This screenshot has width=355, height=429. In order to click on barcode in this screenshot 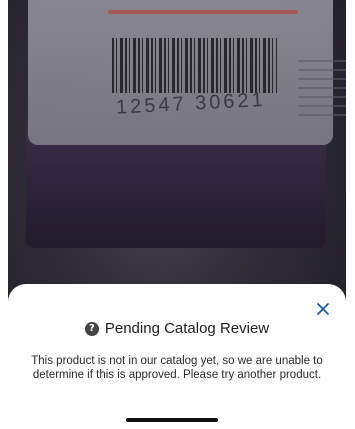, I will do `click(194, 65)`.